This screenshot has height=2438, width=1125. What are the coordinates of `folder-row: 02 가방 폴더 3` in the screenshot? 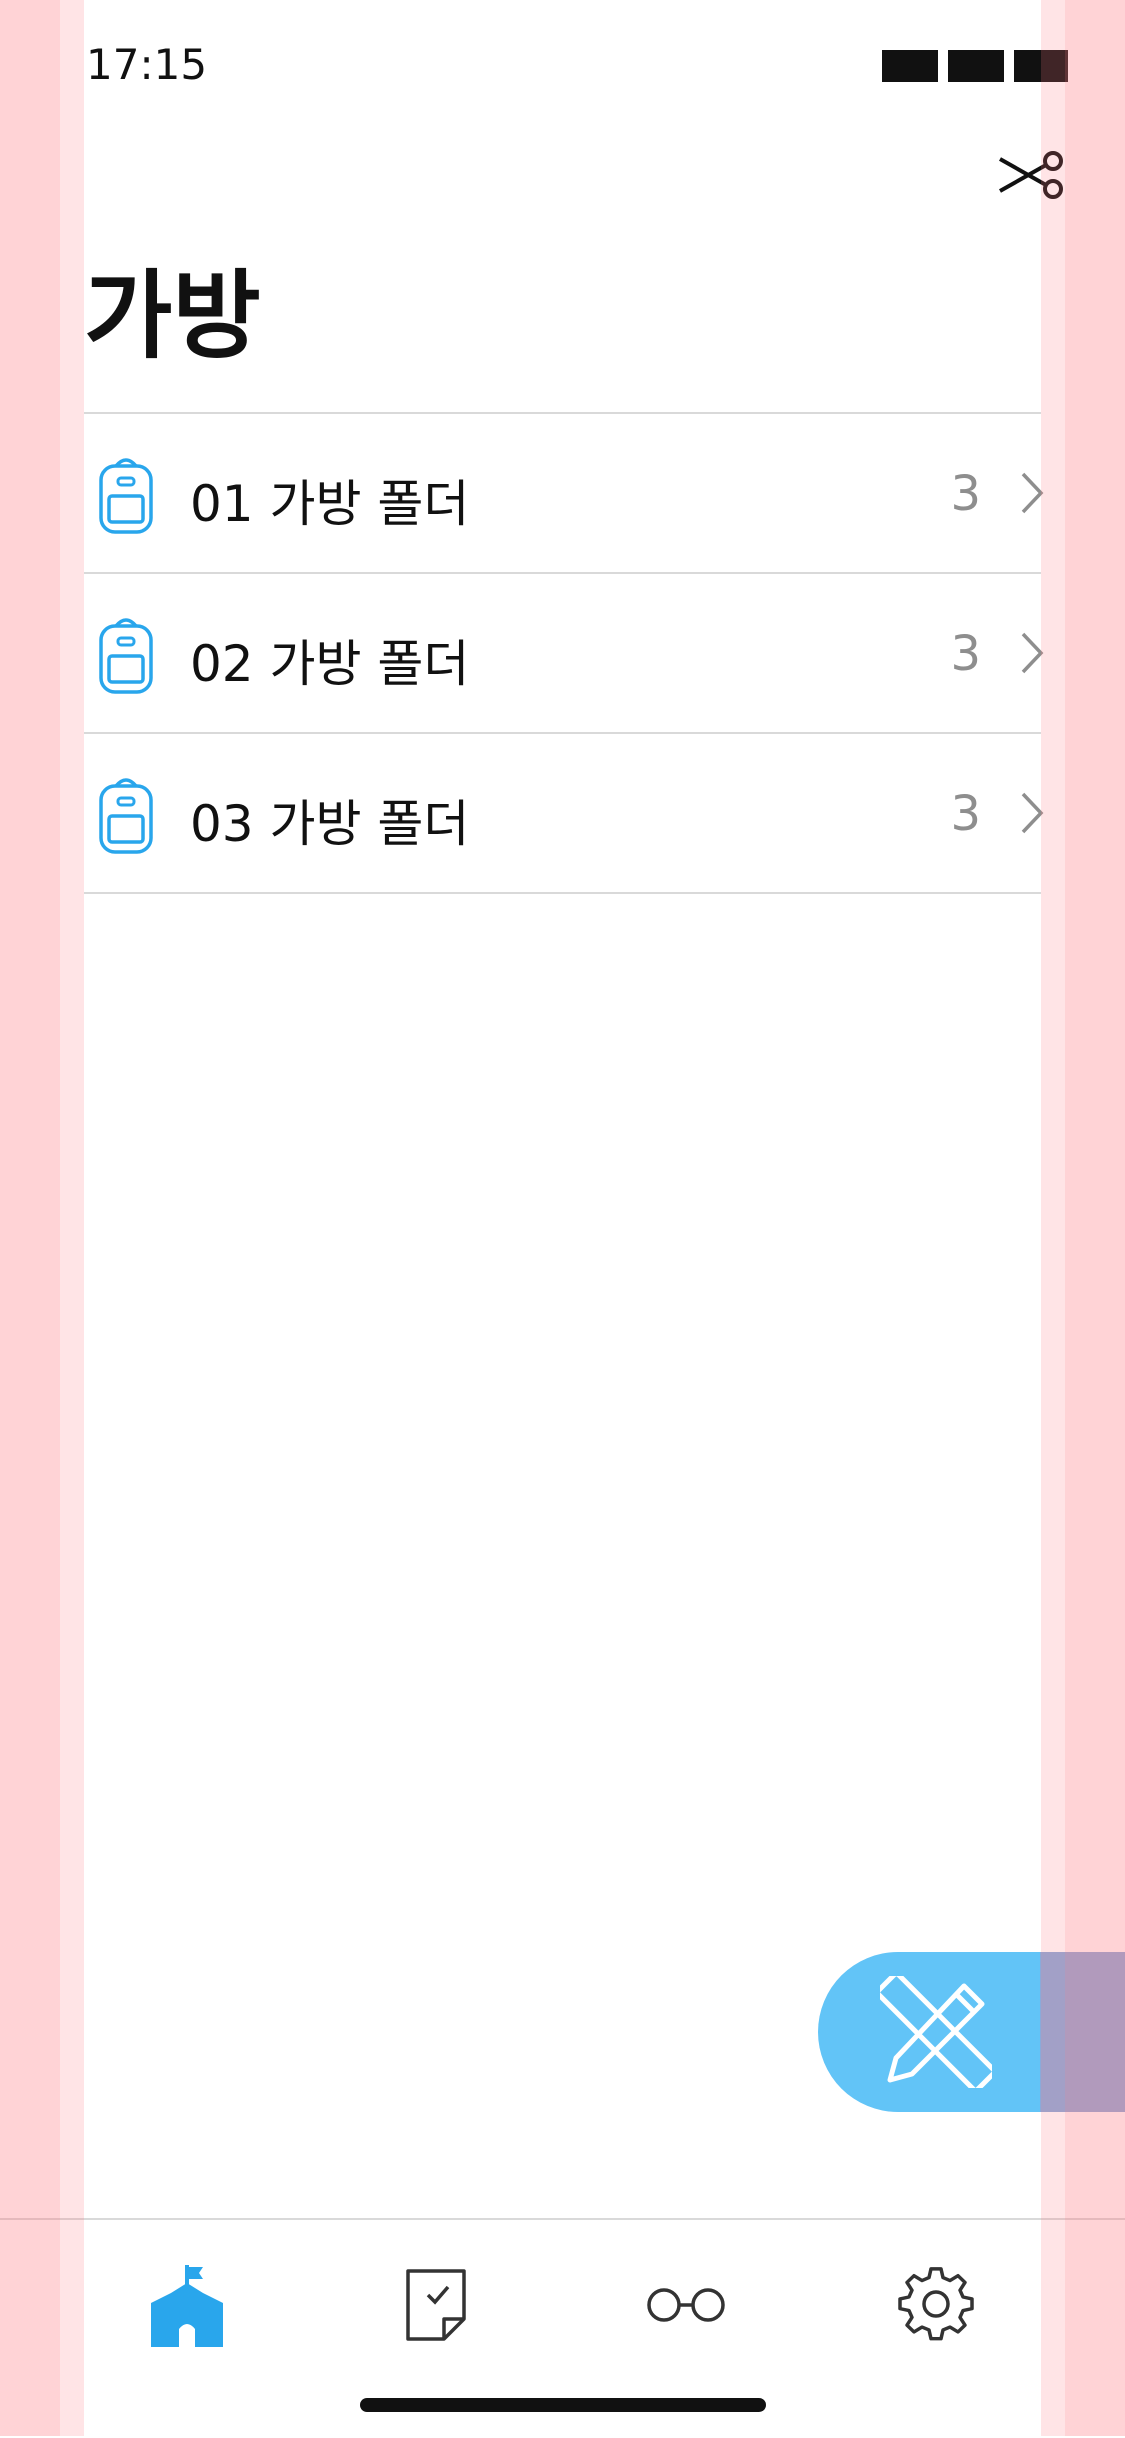 It's located at (564, 654).